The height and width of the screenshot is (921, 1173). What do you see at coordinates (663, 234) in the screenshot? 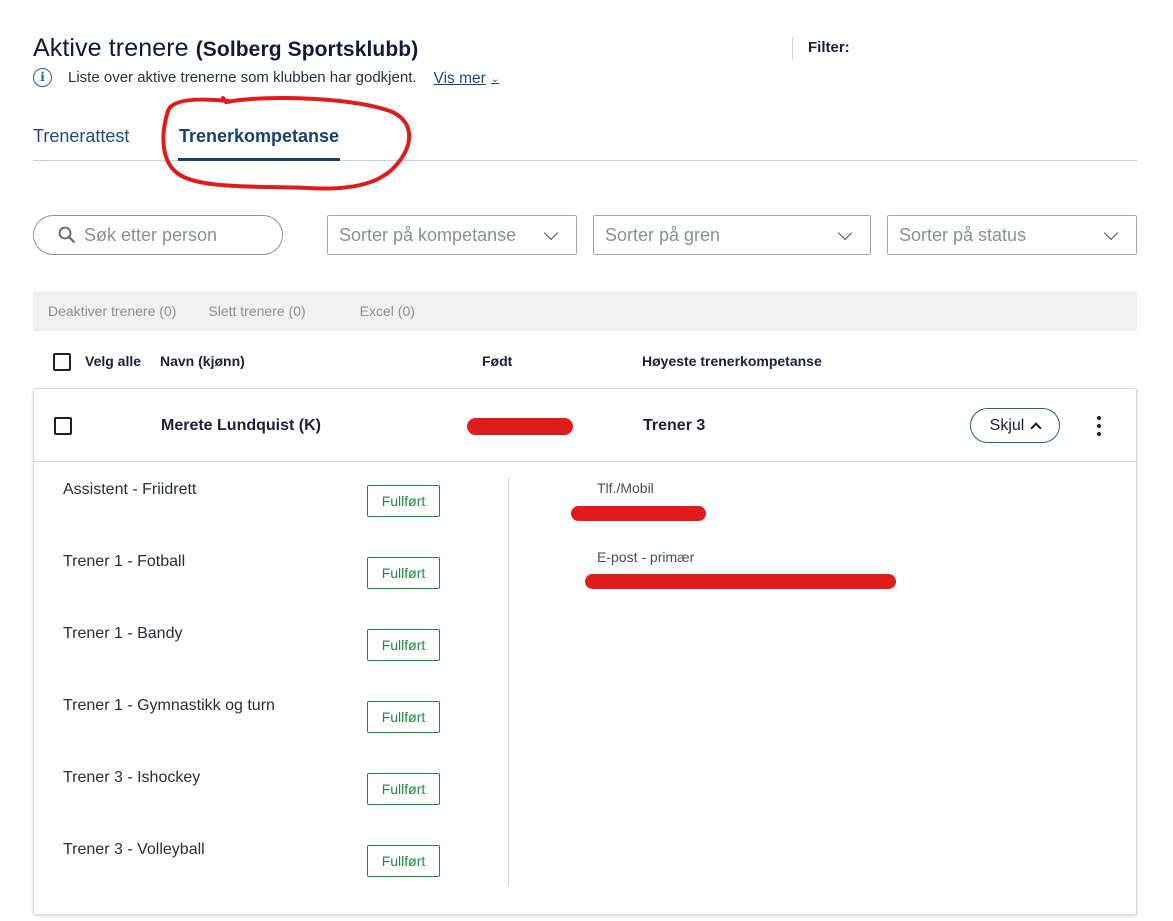
I see `sort-gren-placeholder: Sorter på gren` at bounding box center [663, 234].